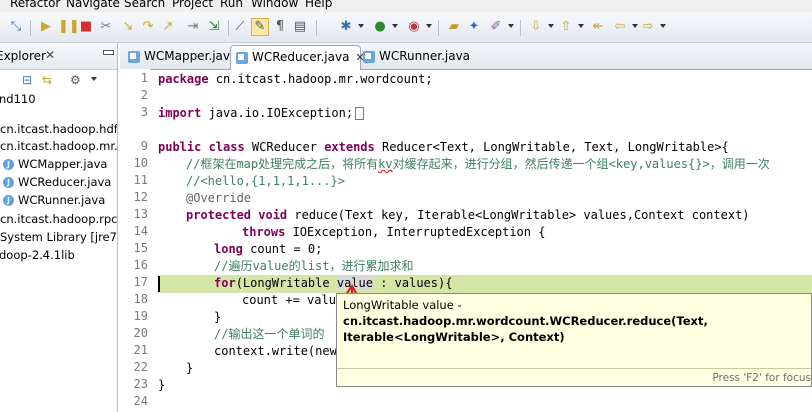  I want to click on next-annotation-icon: ⇩, so click(536, 27).